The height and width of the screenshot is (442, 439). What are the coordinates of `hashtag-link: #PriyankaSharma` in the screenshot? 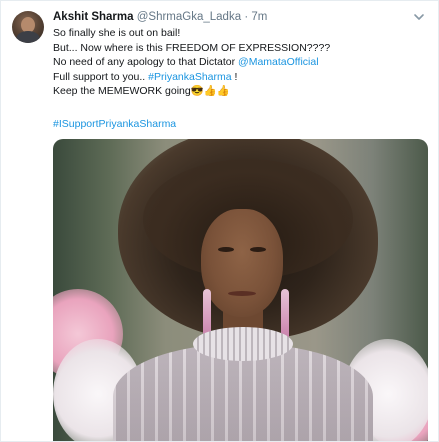 It's located at (189, 77).